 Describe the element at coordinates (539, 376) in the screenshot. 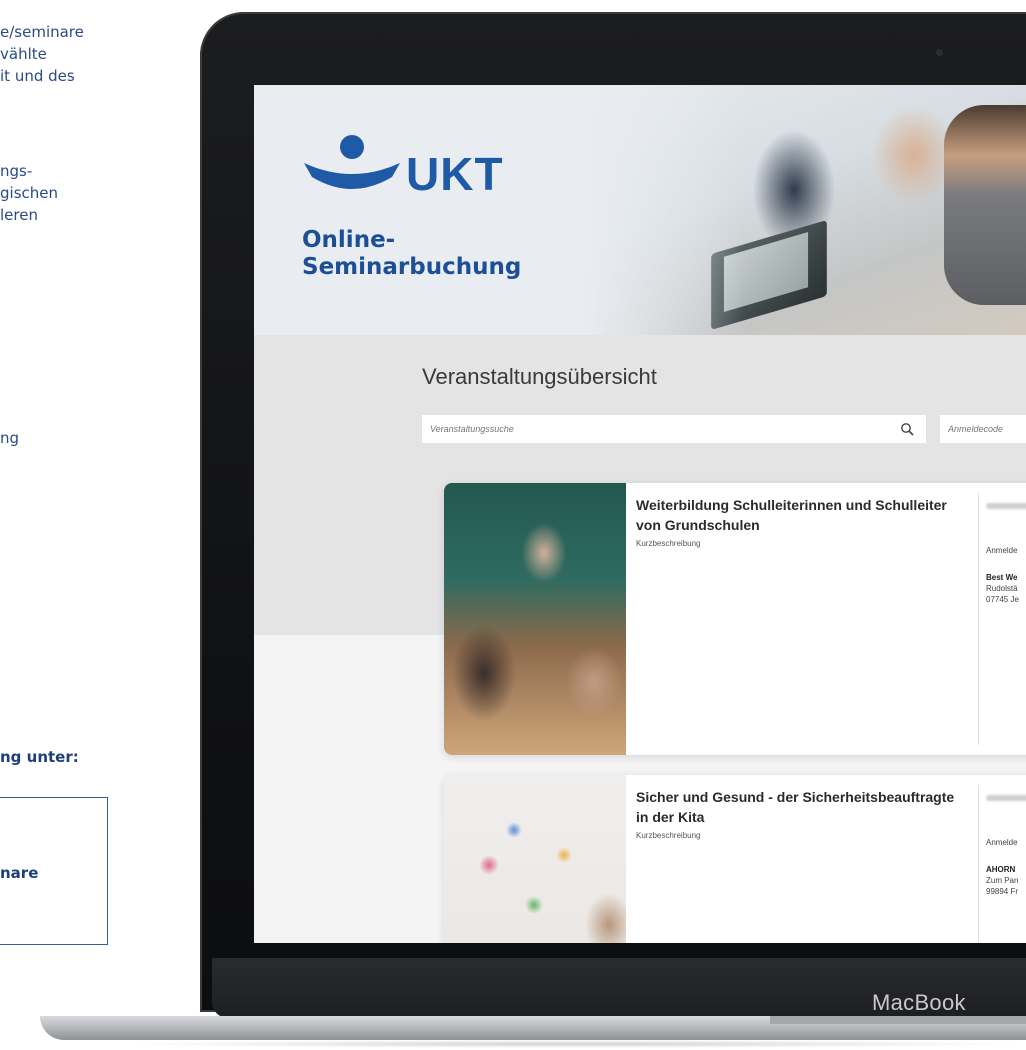

I see `page-title: Veranstaltungsübersicht` at that location.